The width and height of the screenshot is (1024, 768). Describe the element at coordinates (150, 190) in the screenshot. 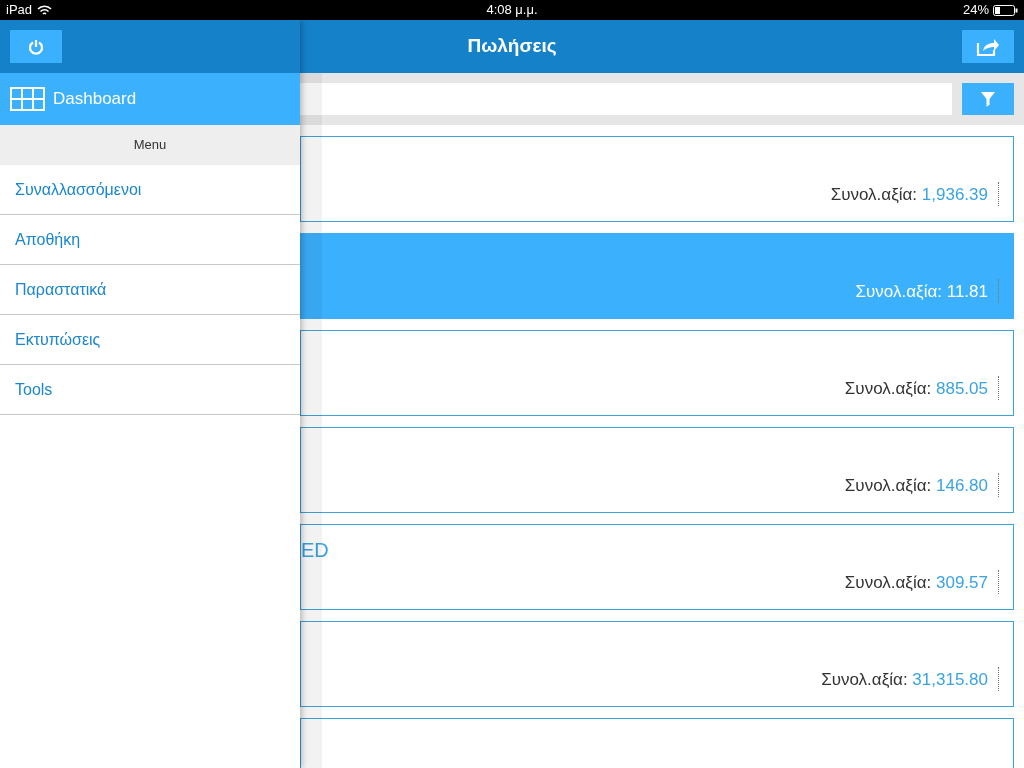

I see `menu-item: Συναλλασσόμενοι` at that location.